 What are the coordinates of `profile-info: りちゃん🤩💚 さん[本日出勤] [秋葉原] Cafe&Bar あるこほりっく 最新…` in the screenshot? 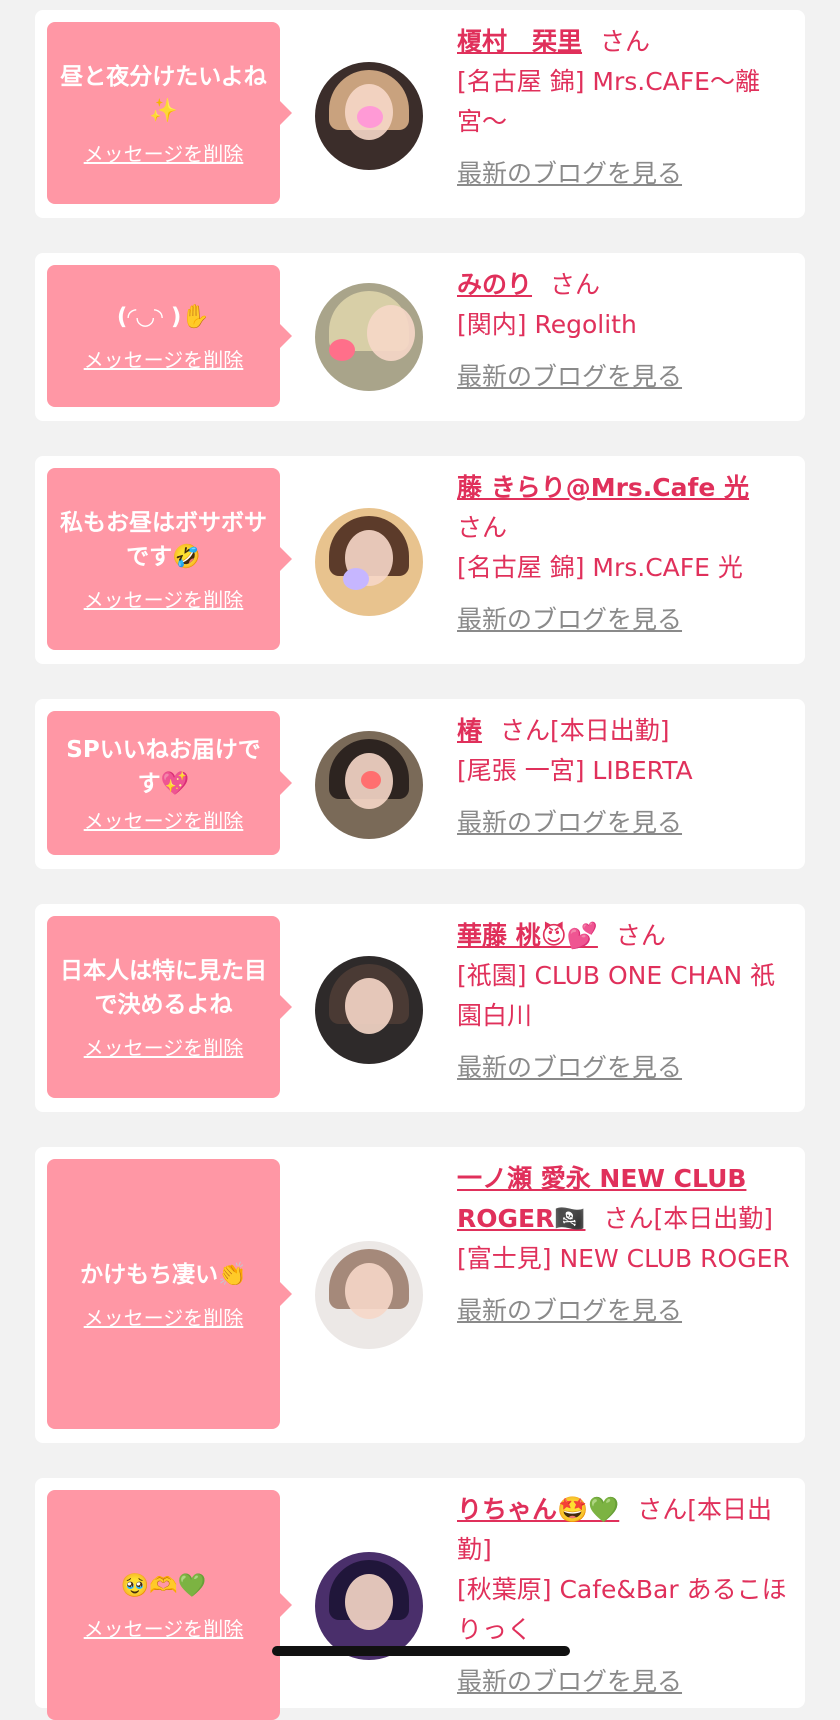 It's located at (624, 1596).